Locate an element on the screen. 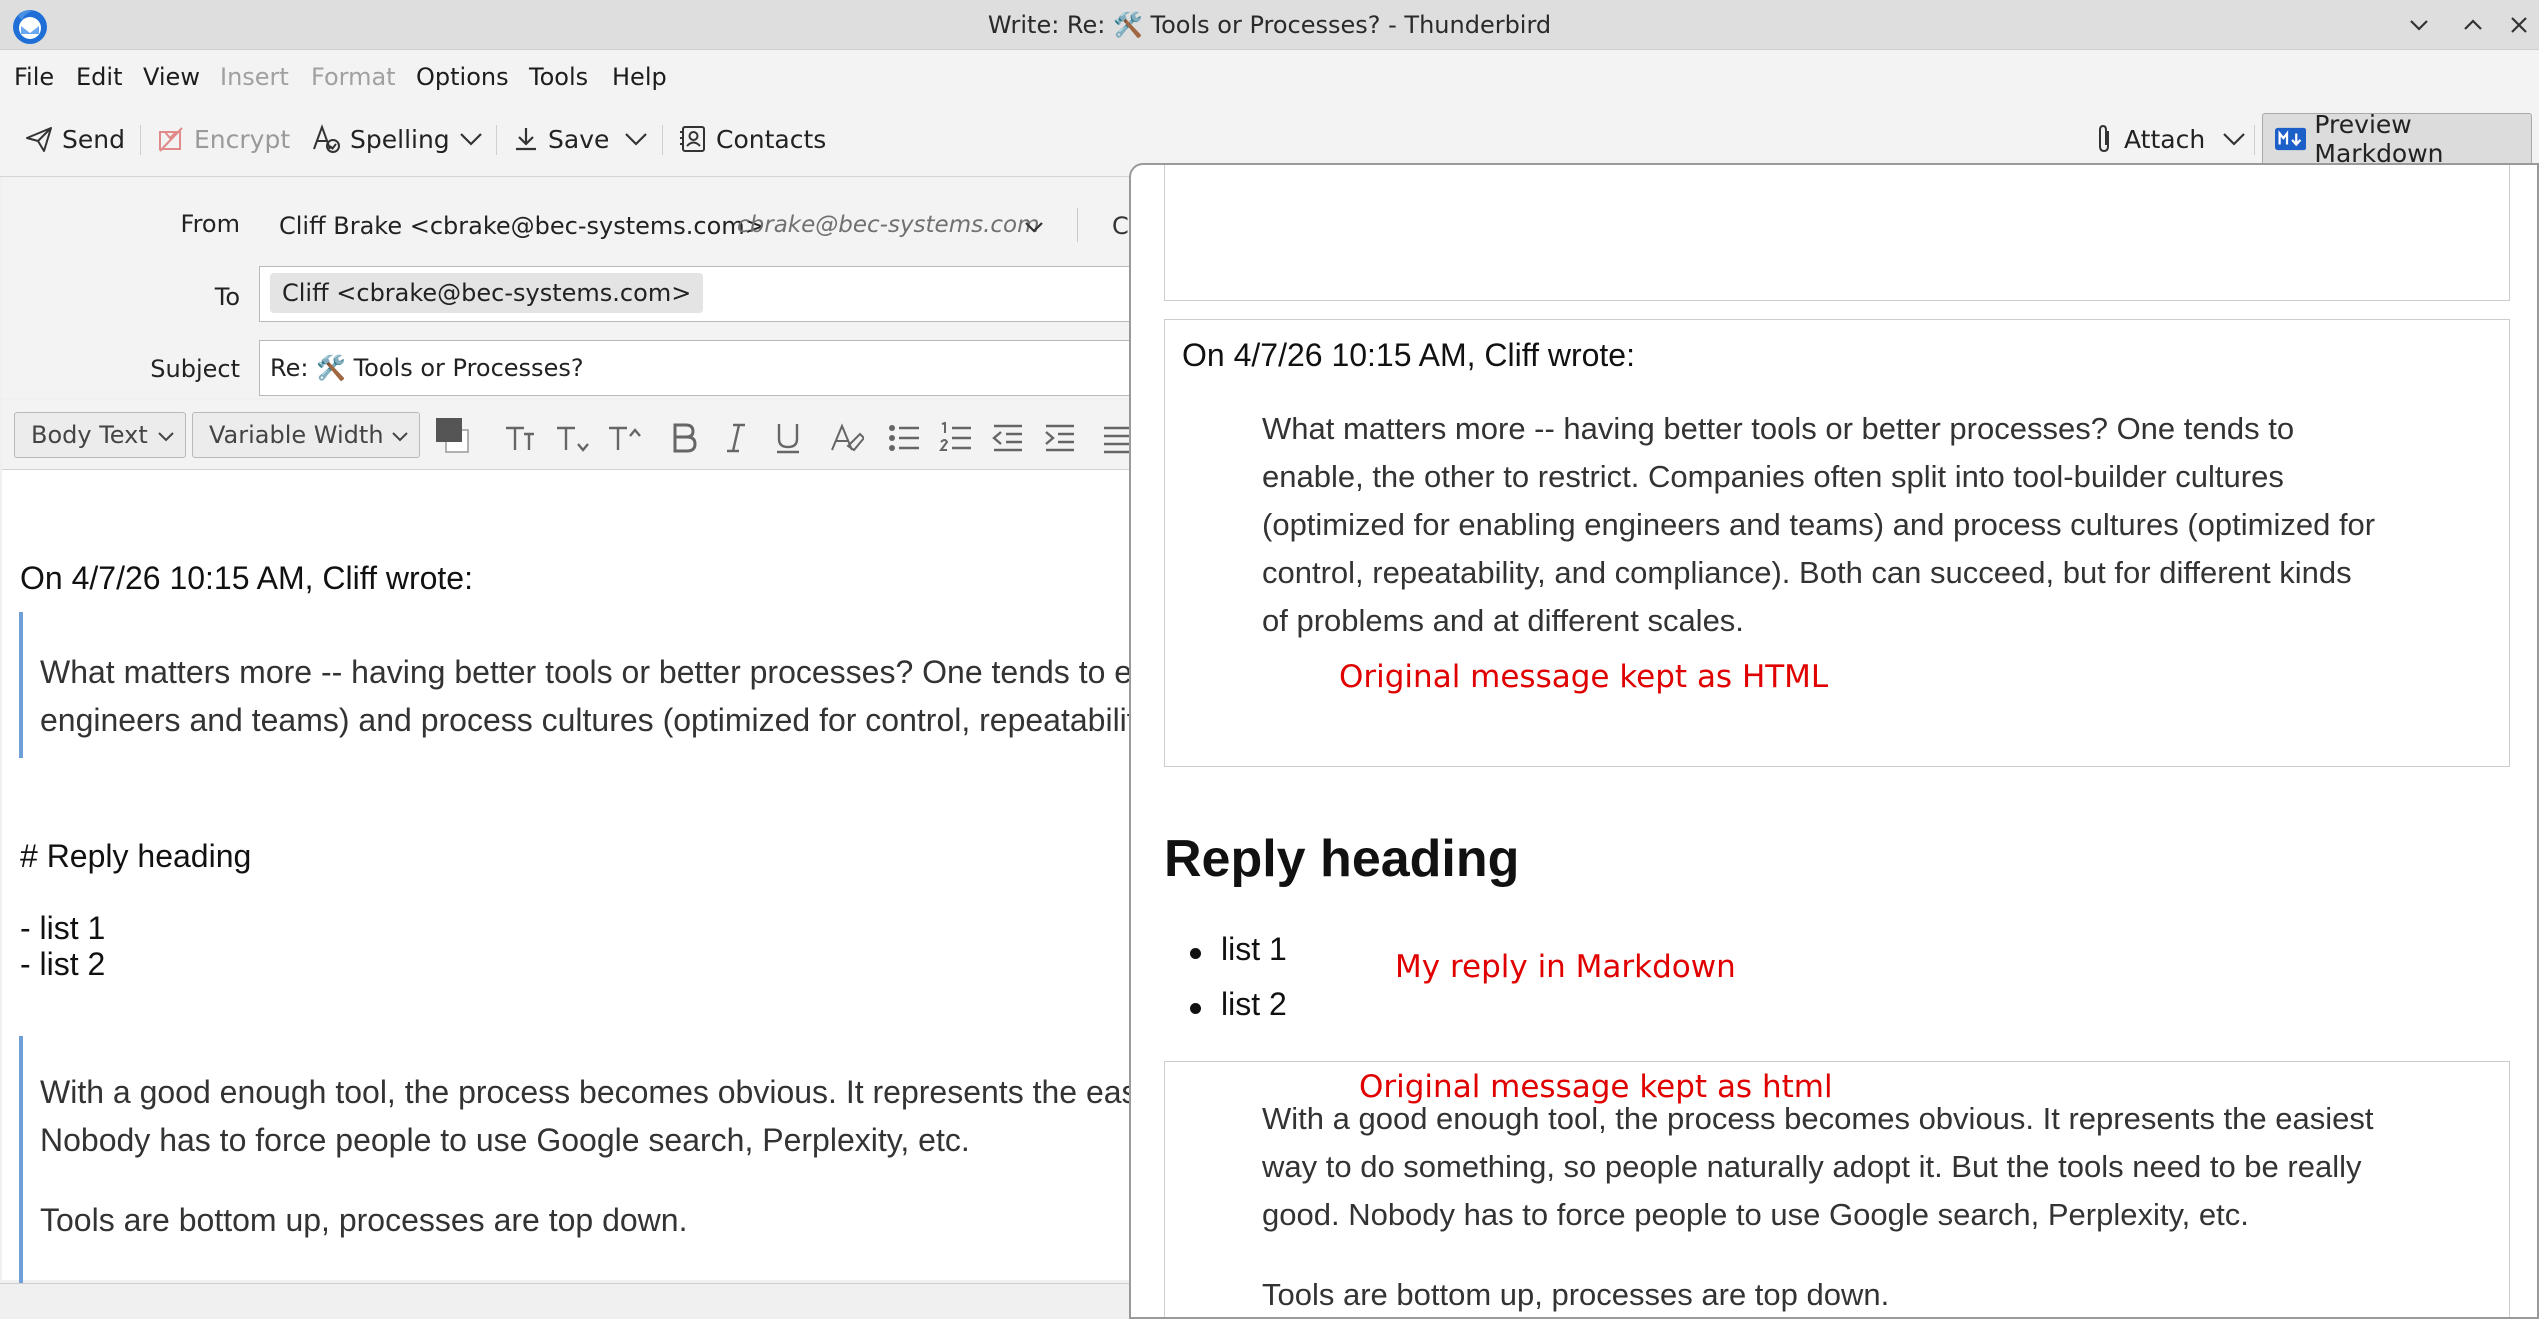 This screenshot has height=1319, width=2539. body-markdown-list-item: - list 1 is located at coordinates (63, 928).